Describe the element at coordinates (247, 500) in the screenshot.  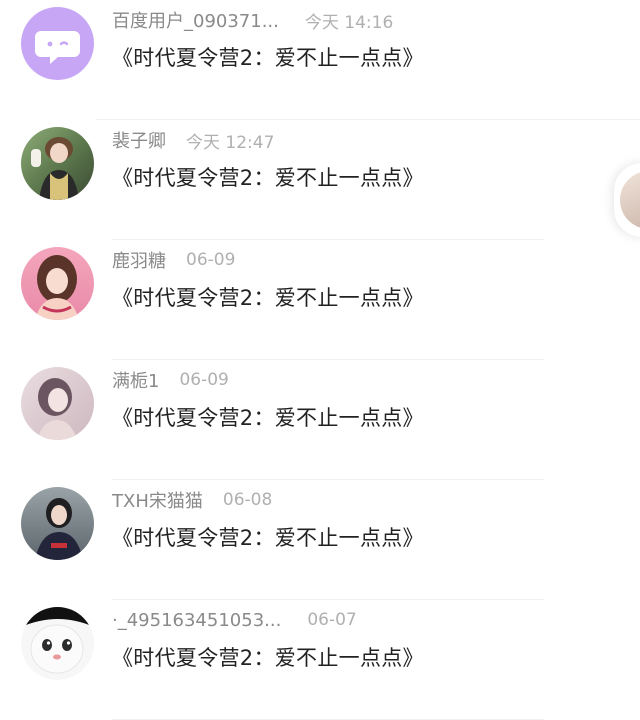
I see `timestamp: 06-08` at that location.